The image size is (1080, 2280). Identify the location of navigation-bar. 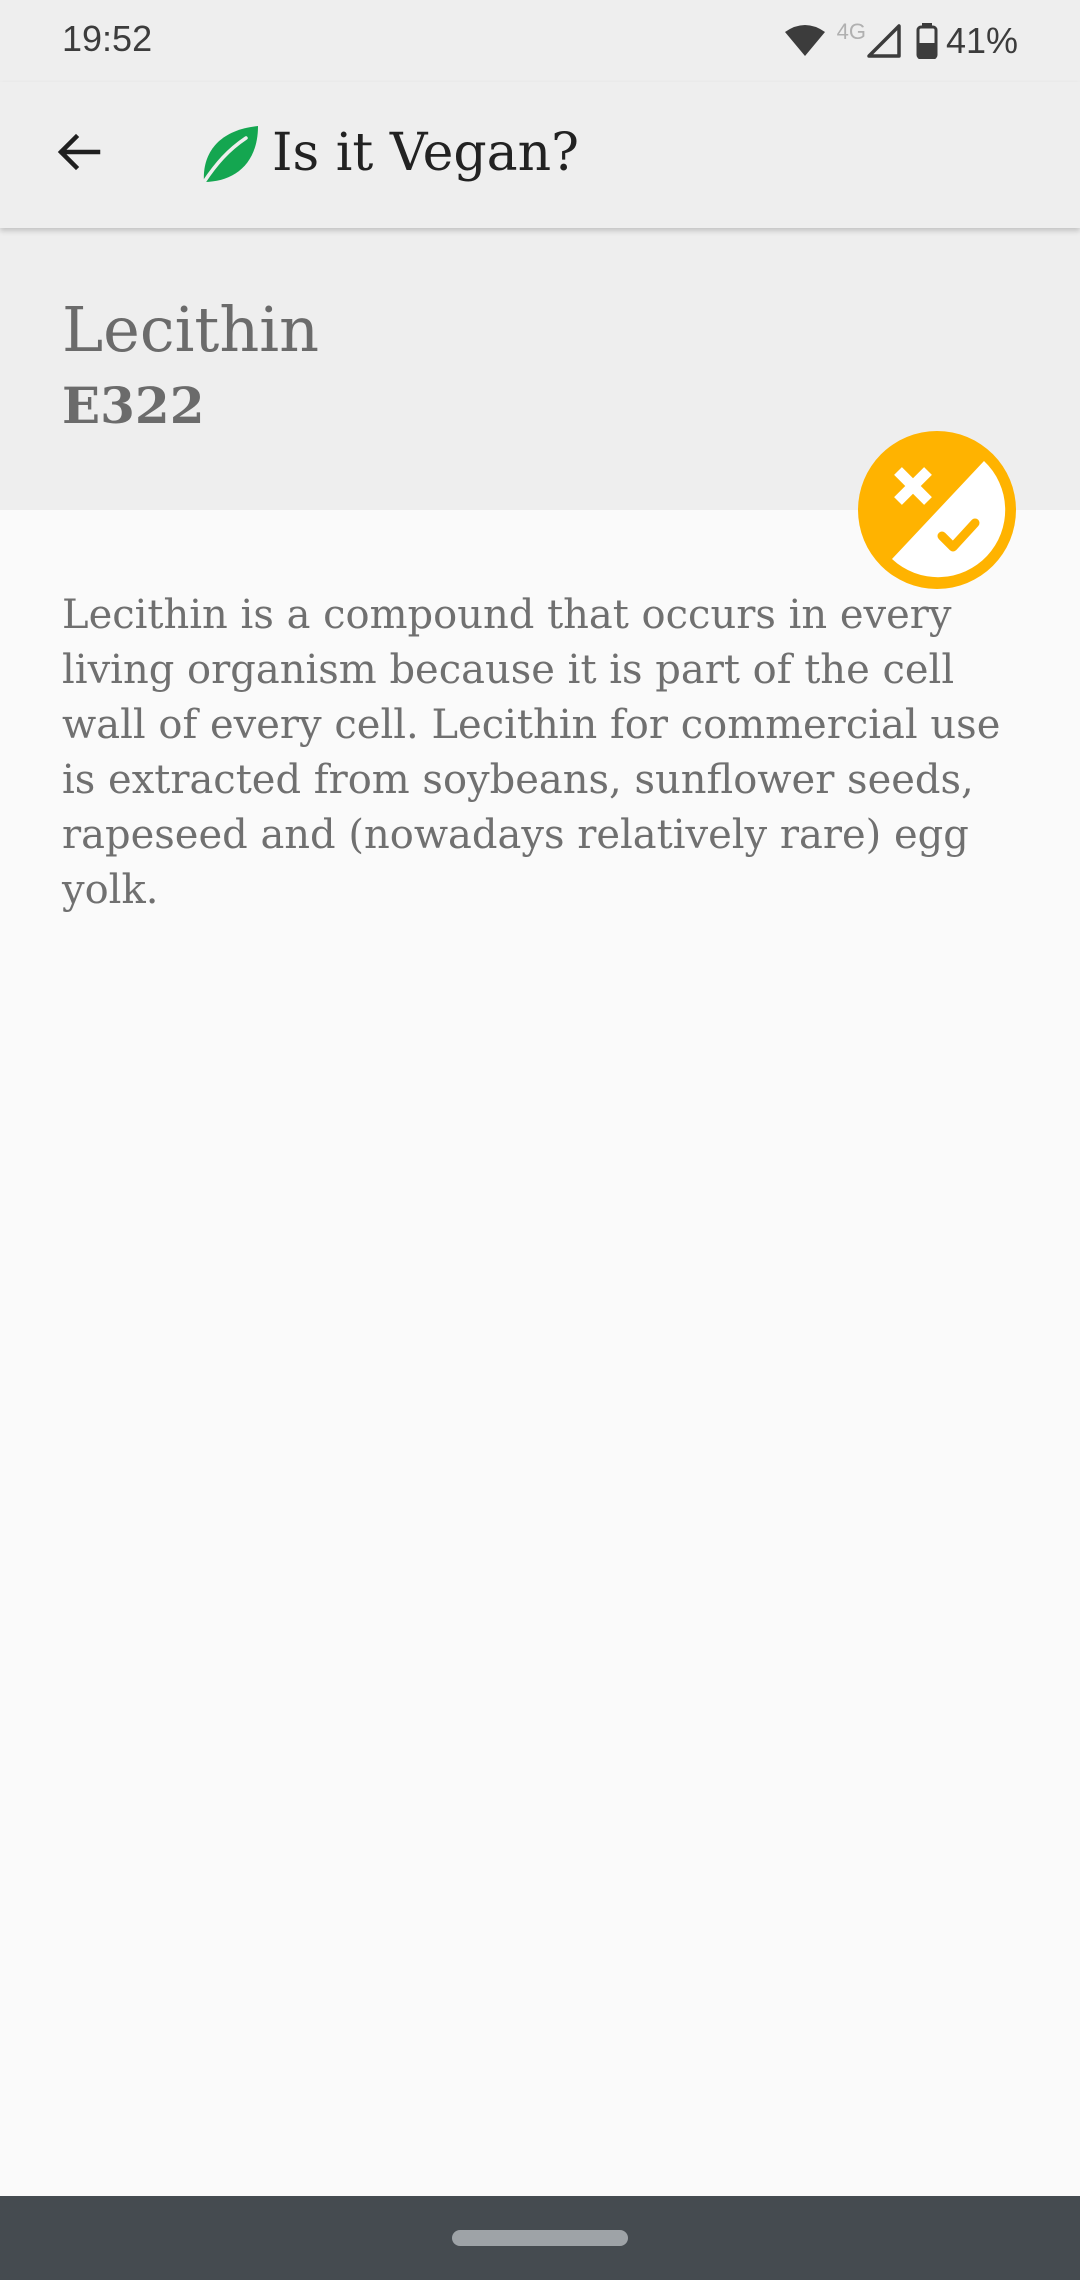
(540, 2238).